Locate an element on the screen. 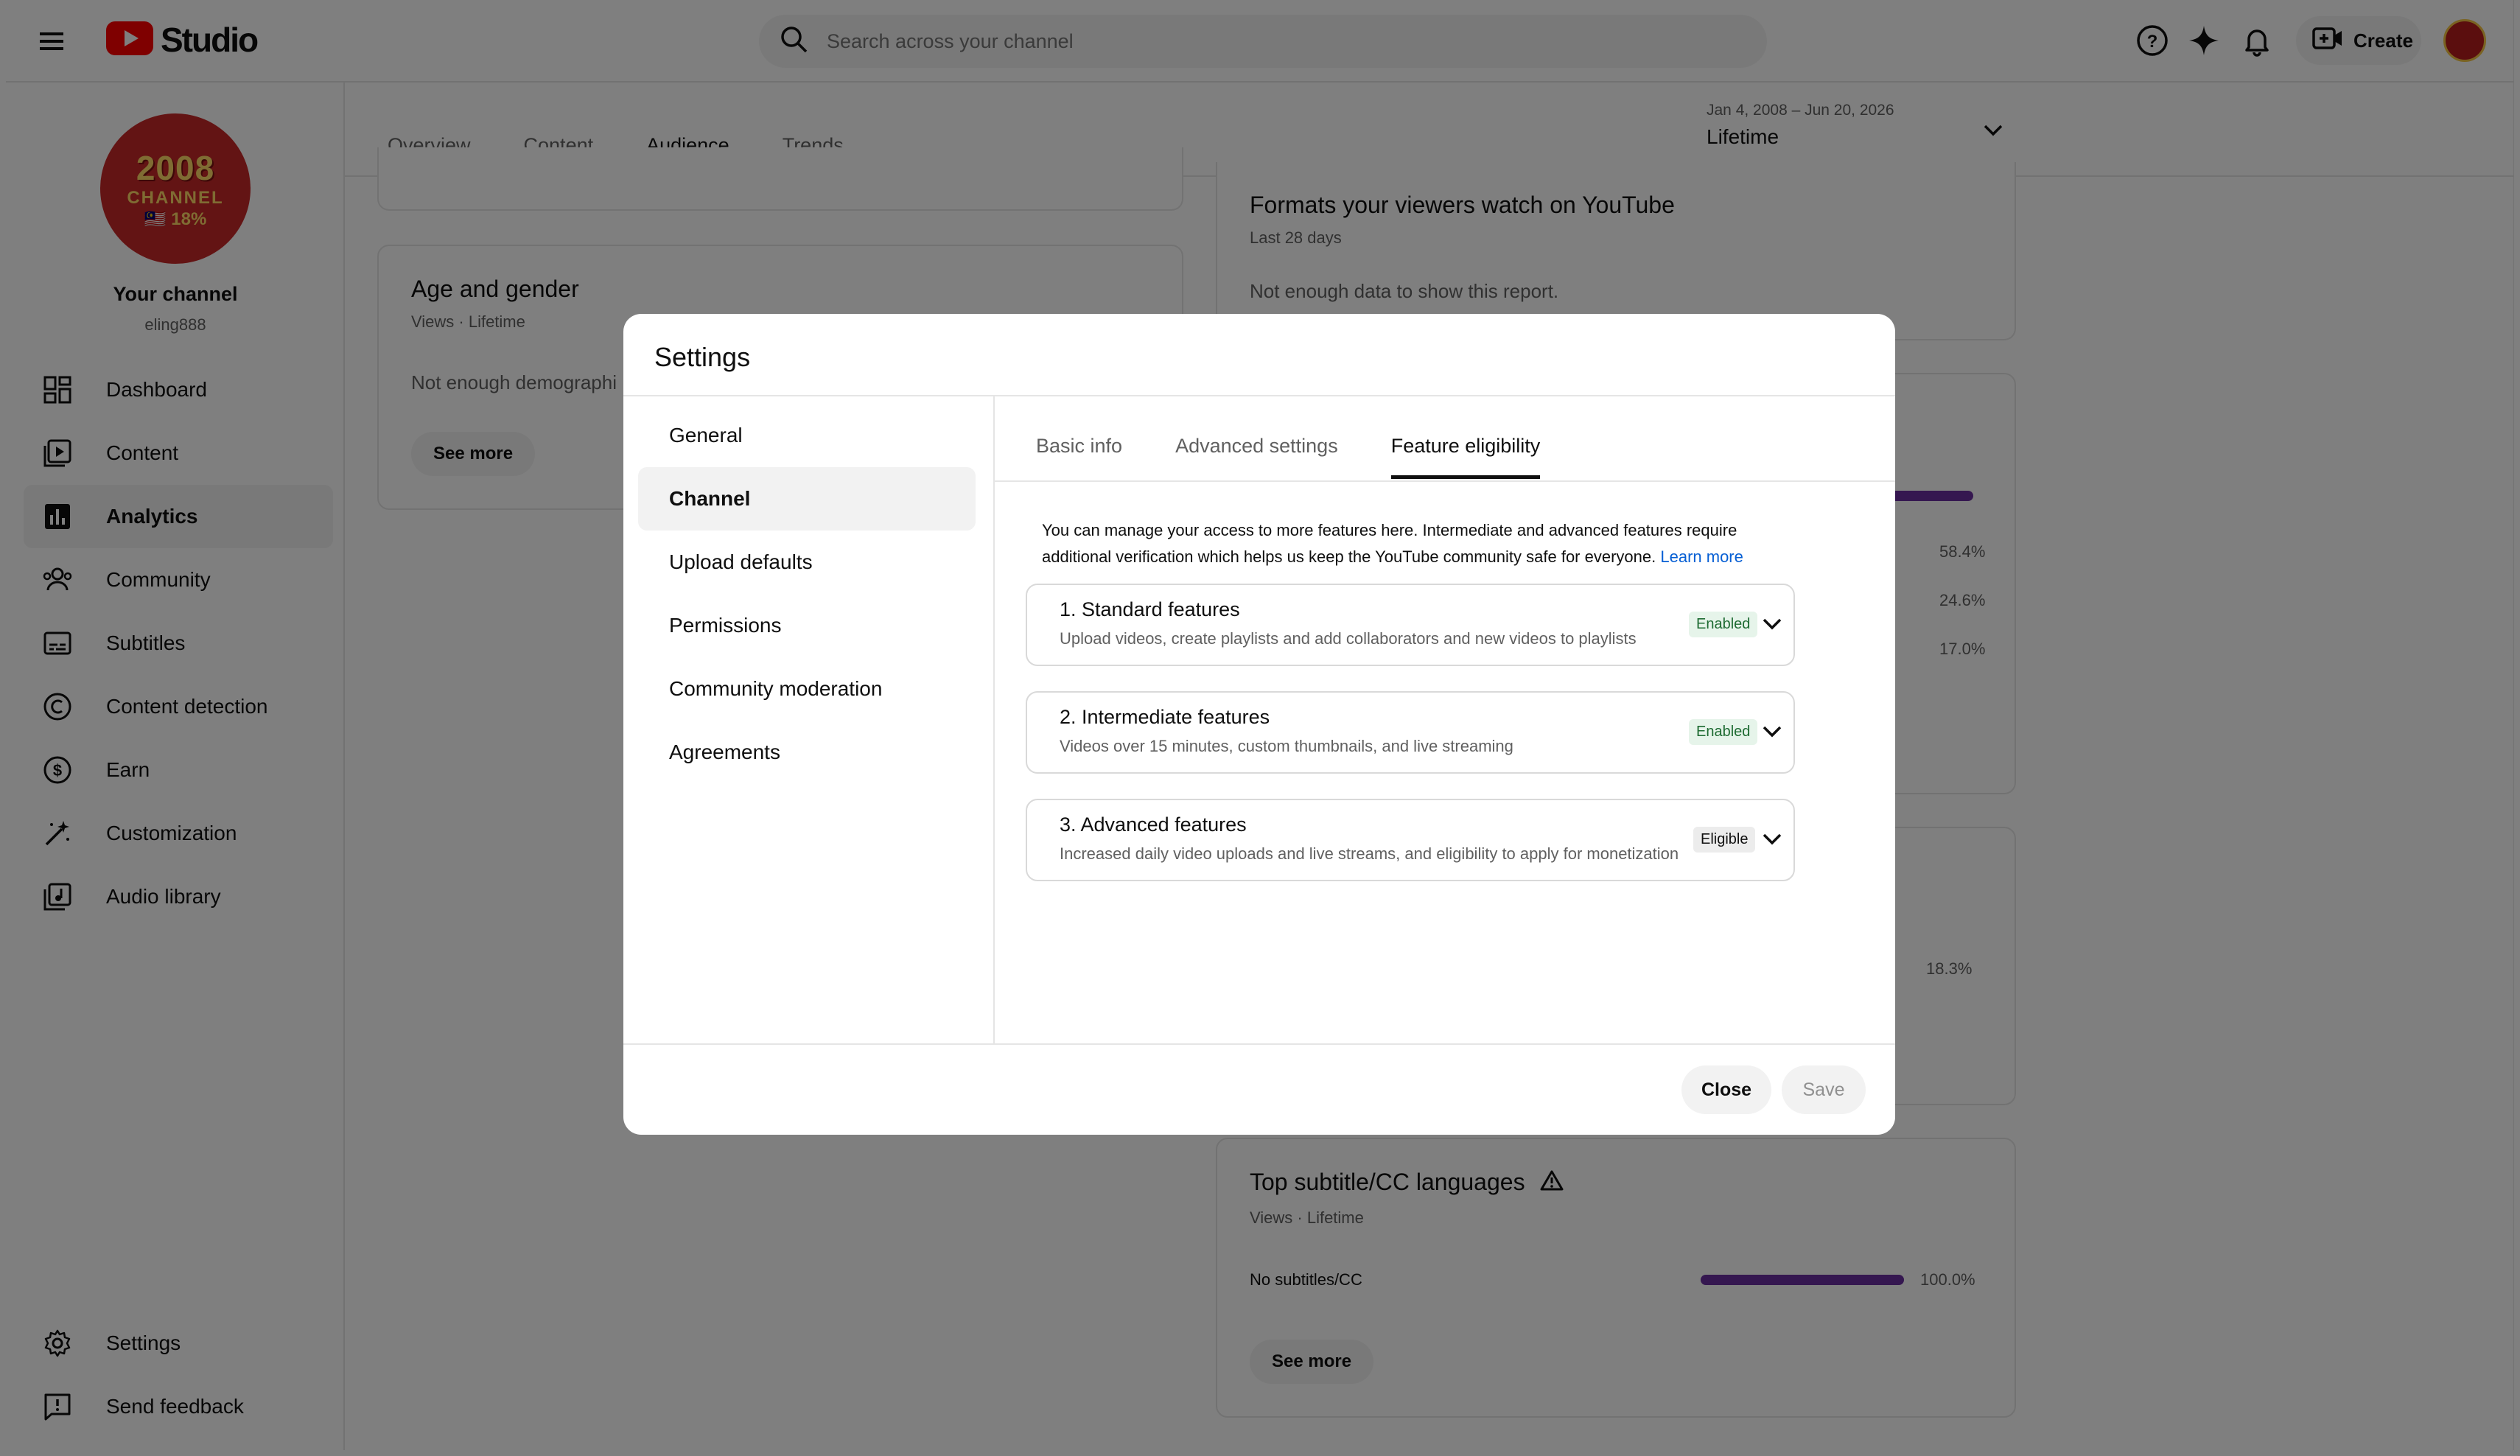  settings-nav-upload-defaults: Upload defaults is located at coordinates (807, 562).